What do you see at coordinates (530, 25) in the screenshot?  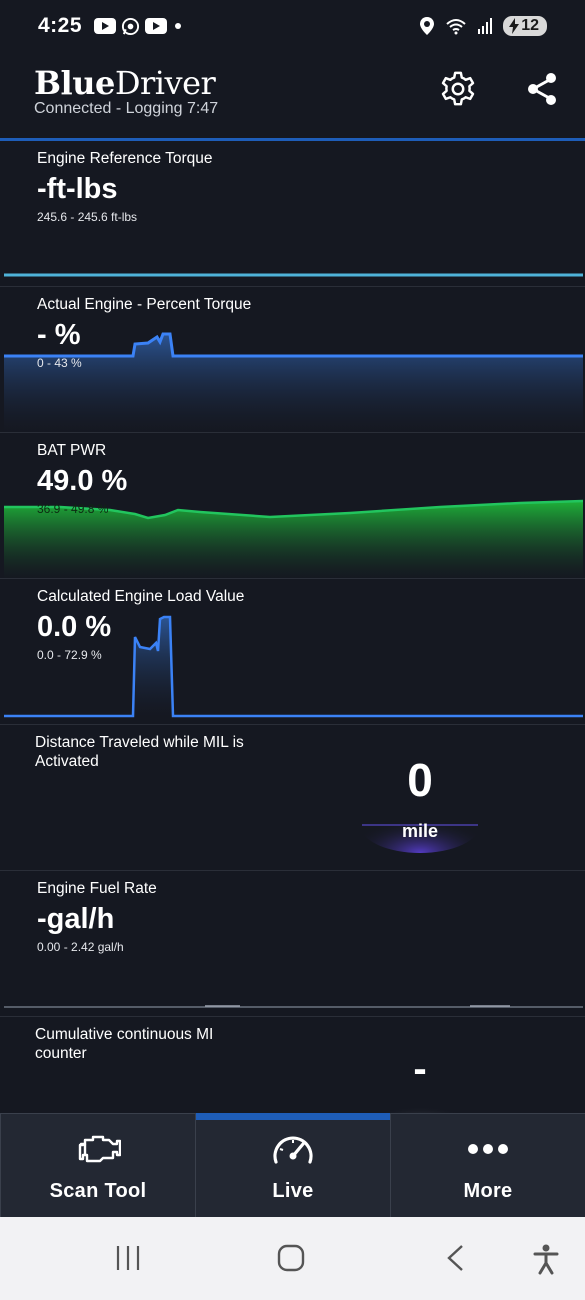 I see `battery-level: 12` at bounding box center [530, 25].